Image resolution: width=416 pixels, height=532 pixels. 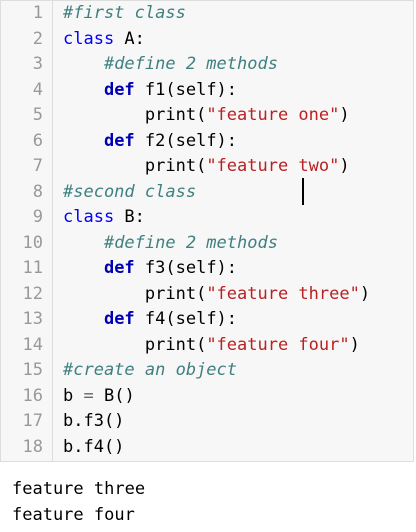 I want to click on output-area: feature three feature four, so click(x=208, y=500).